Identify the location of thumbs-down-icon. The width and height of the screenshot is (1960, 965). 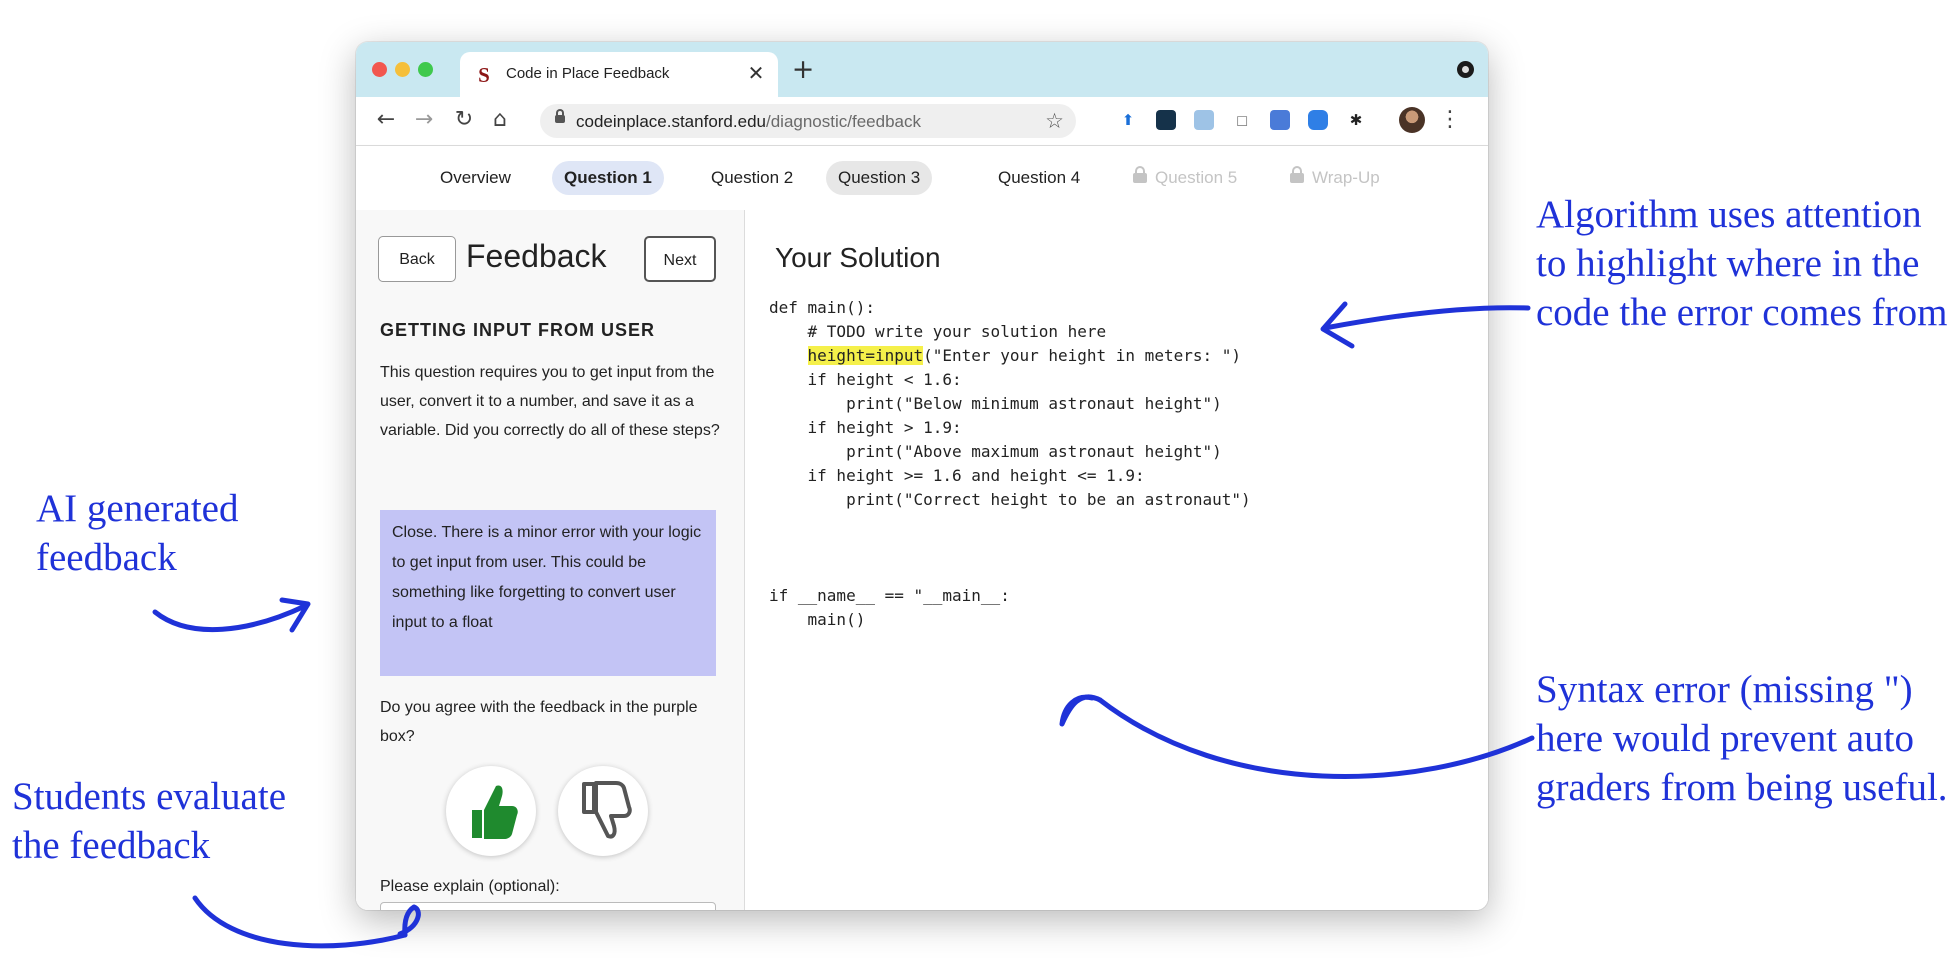
(607, 810).